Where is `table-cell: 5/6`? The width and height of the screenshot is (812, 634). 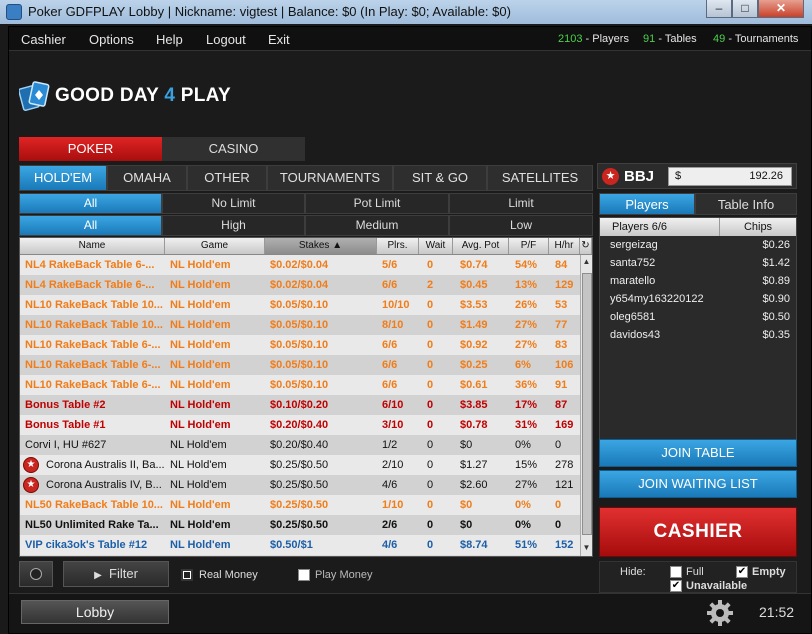 table-cell: 5/6 is located at coordinates (390, 265).